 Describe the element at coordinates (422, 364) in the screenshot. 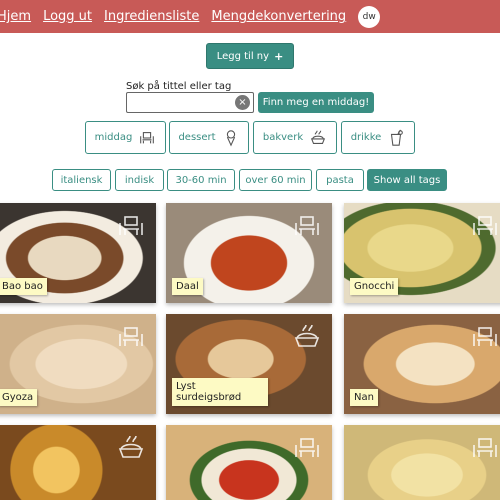

I see `recipe-card-nan: Nan` at that location.